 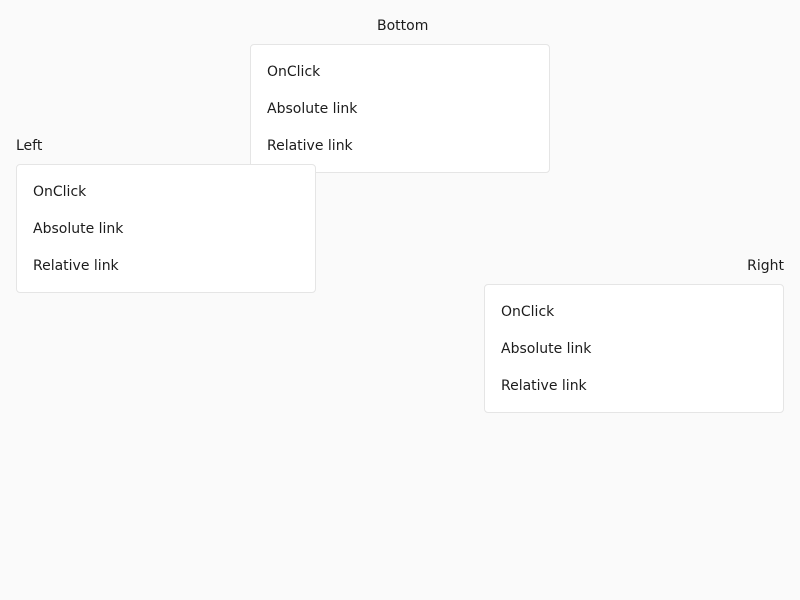 I want to click on bottom-menu-item-onclick: OnClick, so click(x=293, y=72).